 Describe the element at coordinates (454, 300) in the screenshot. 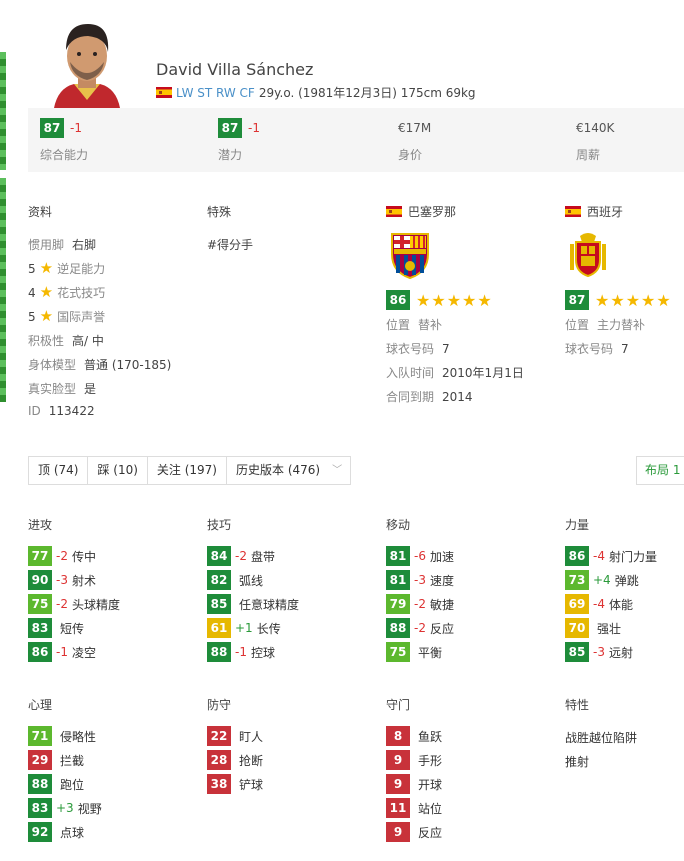

I see `club-stars-icon: ★★★★★` at that location.